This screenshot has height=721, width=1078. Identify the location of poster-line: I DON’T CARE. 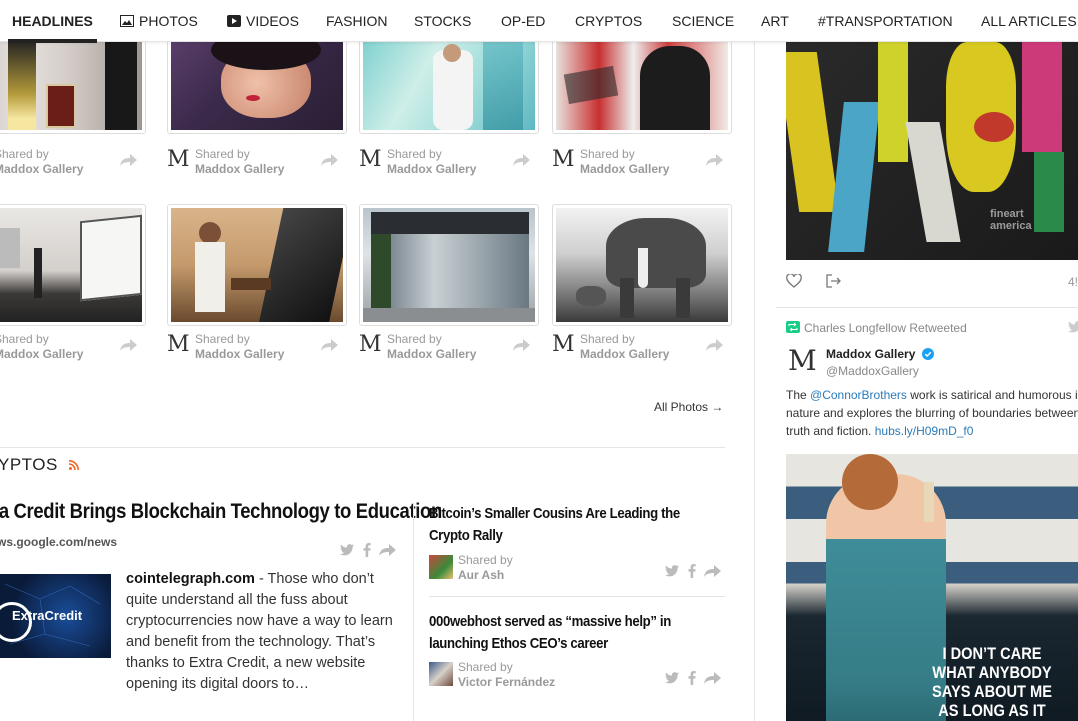
(992, 653).